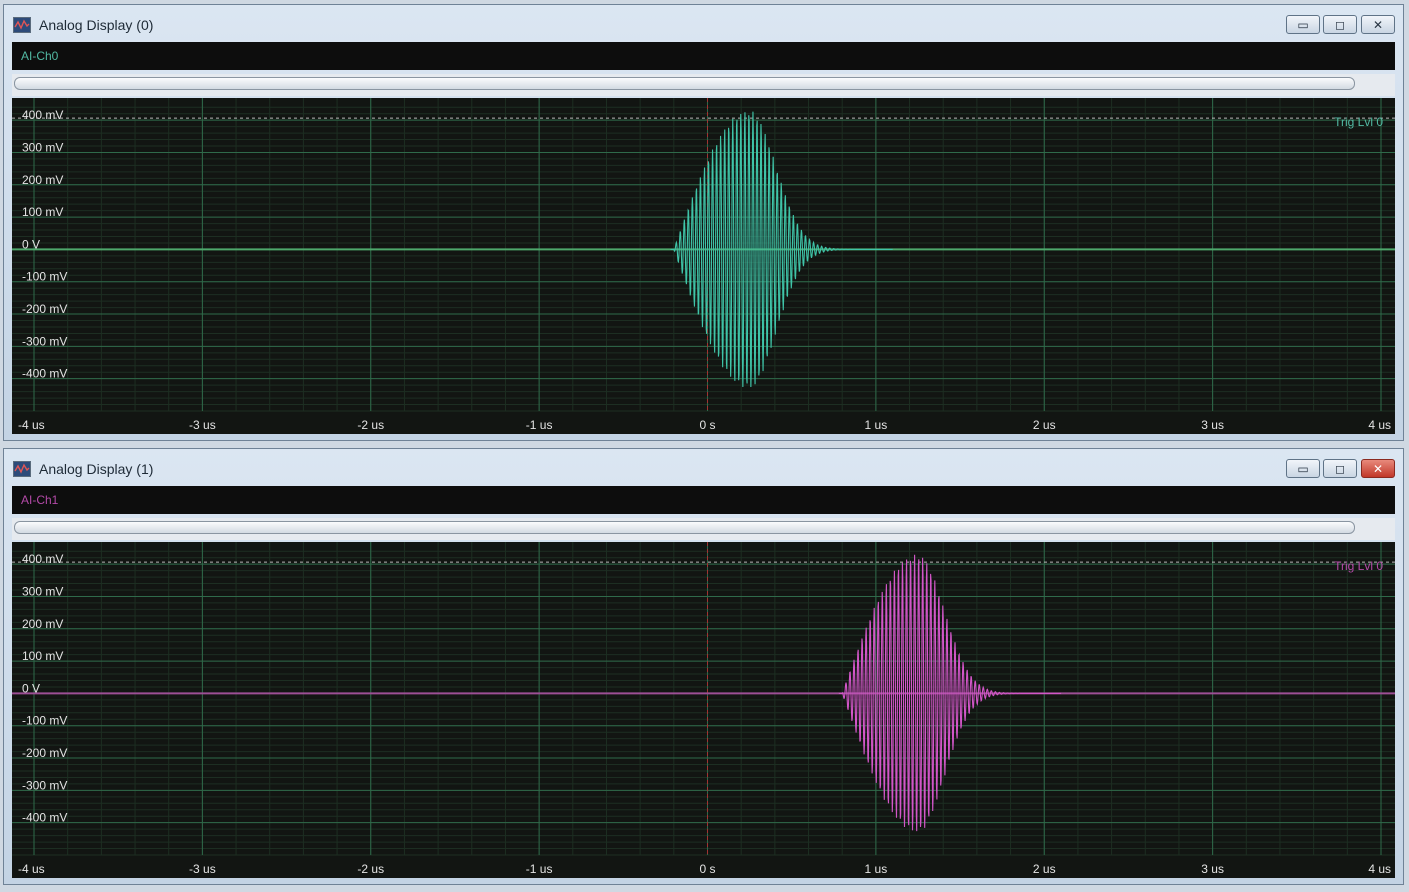 This screenshot has width=1409, height=892. I want to click on channel-label: AI-Ch0, so click(39, 56).